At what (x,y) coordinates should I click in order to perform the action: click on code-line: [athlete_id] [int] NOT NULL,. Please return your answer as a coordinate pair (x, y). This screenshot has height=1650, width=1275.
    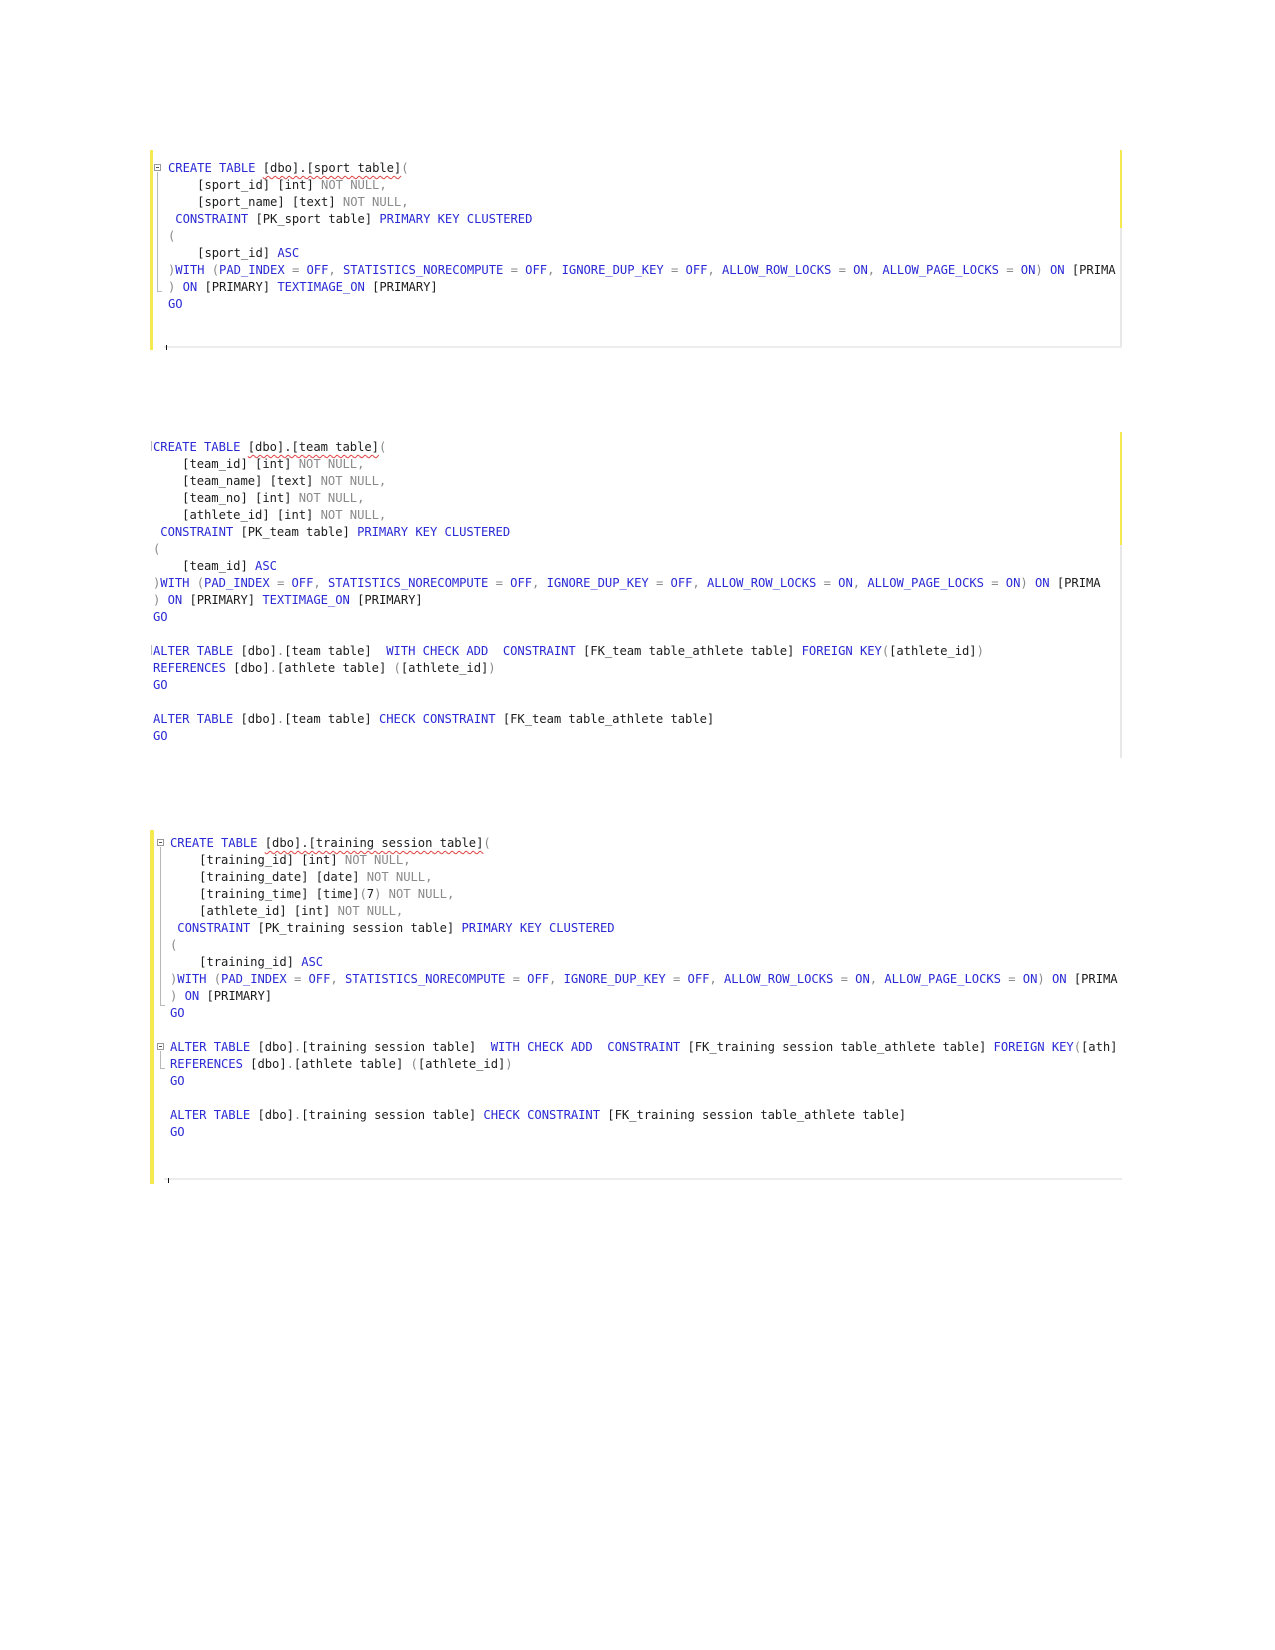
    Looking at the image, I should click on (627, 515).